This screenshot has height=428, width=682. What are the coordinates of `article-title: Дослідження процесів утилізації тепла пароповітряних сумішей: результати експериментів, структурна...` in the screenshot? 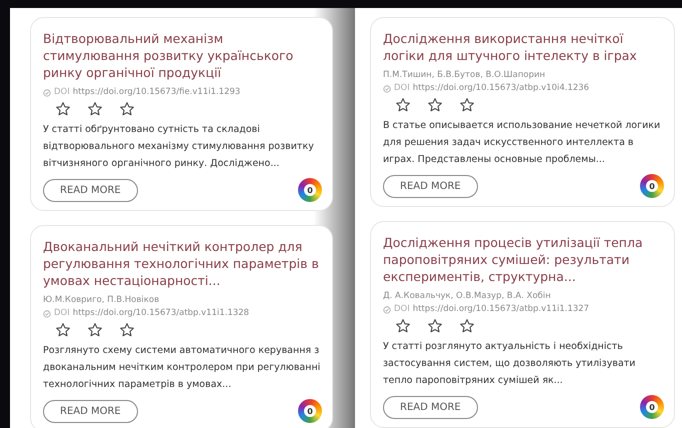 It's located at (523, 259).